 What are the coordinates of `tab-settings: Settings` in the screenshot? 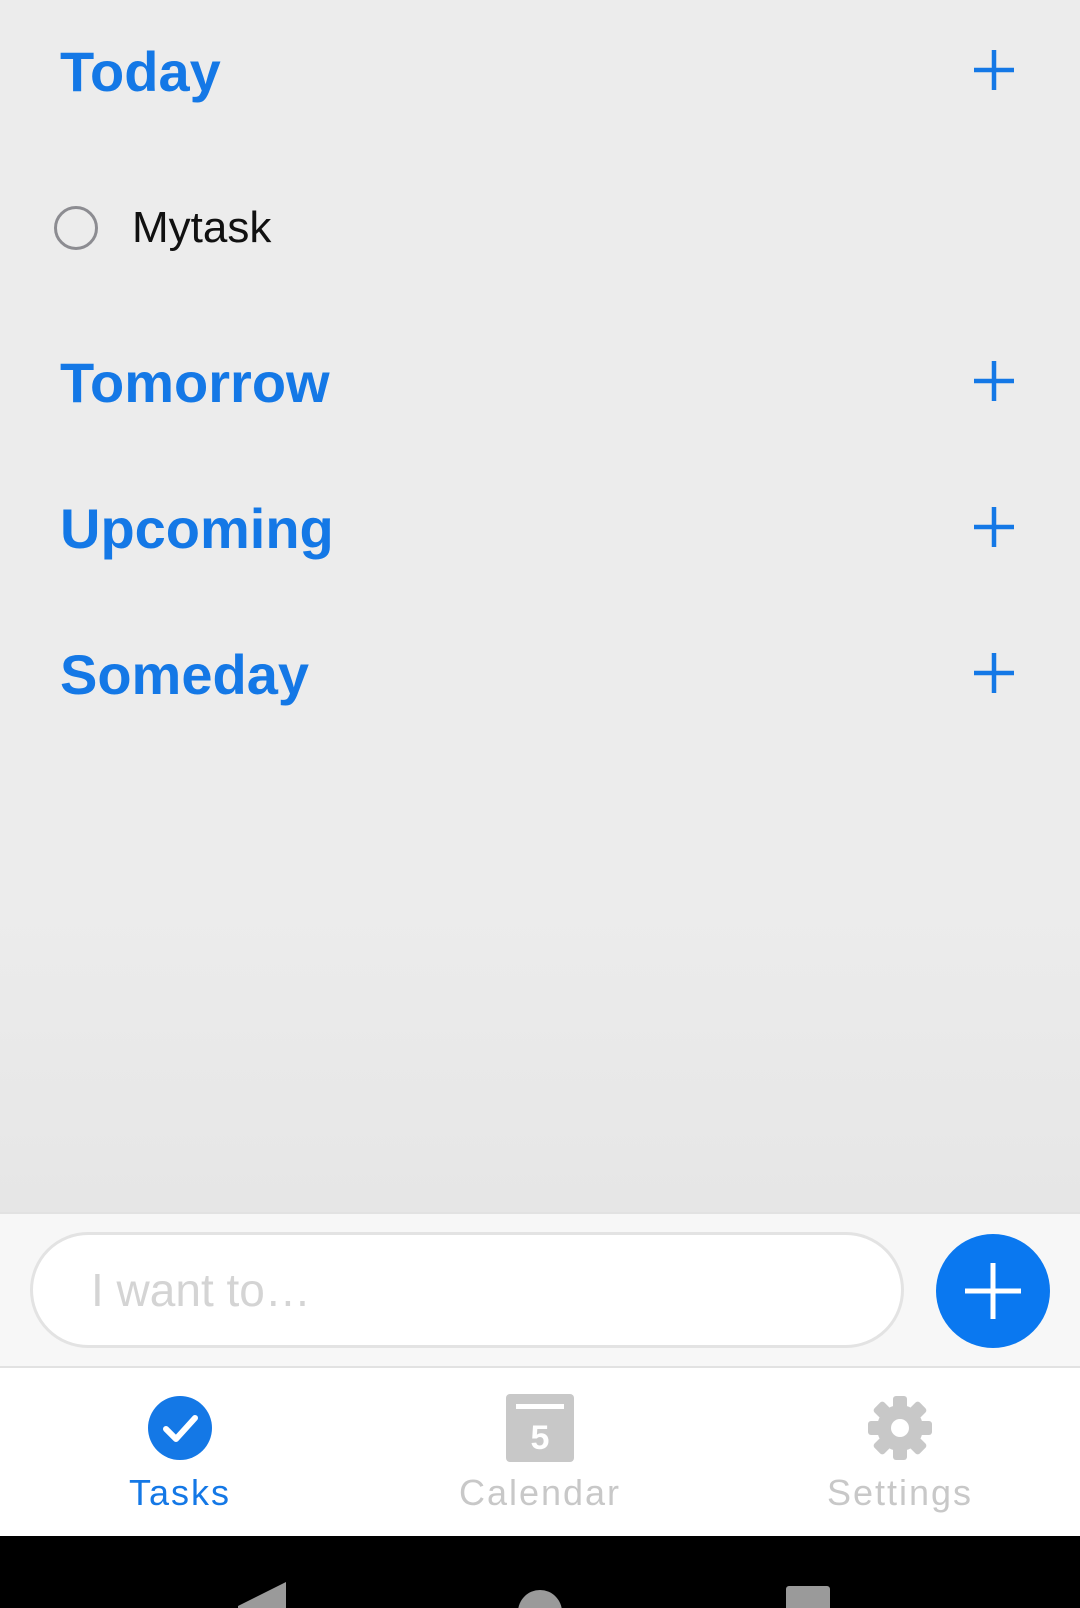 It's located at (900, 1452).